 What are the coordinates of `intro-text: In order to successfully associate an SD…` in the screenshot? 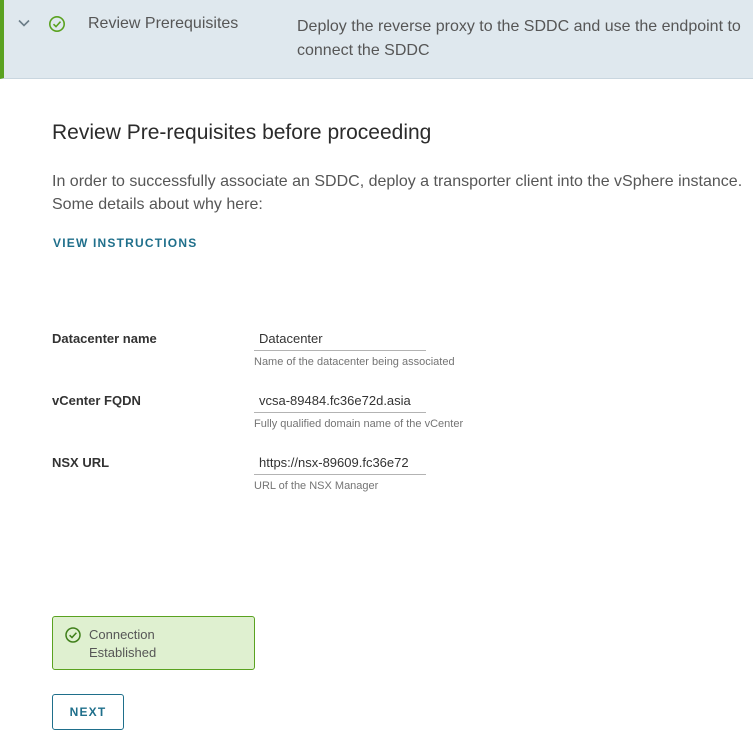 It's located at (397, 193).